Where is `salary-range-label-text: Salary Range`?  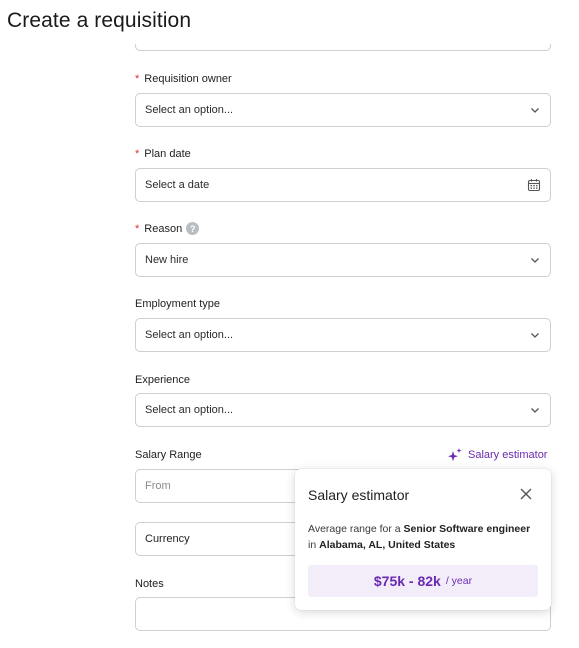 salary-range-label-text: Salary Range is located at coordinates (168, 455).